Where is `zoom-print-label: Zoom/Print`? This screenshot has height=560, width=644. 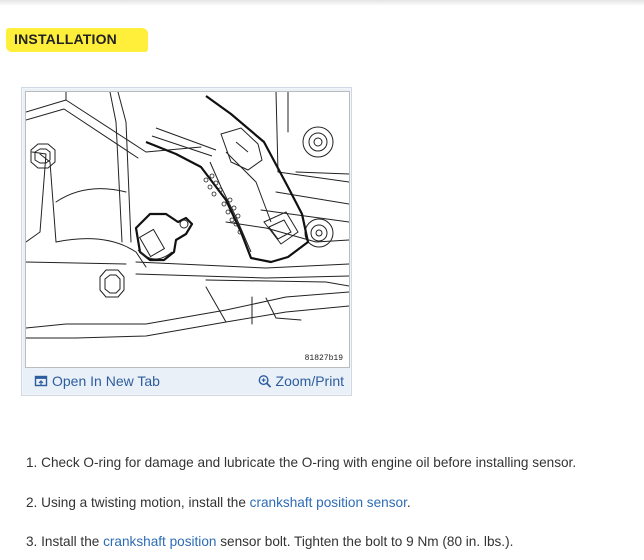 zoom-print-label: Zoom/Print is located at coordinates (309, 381).